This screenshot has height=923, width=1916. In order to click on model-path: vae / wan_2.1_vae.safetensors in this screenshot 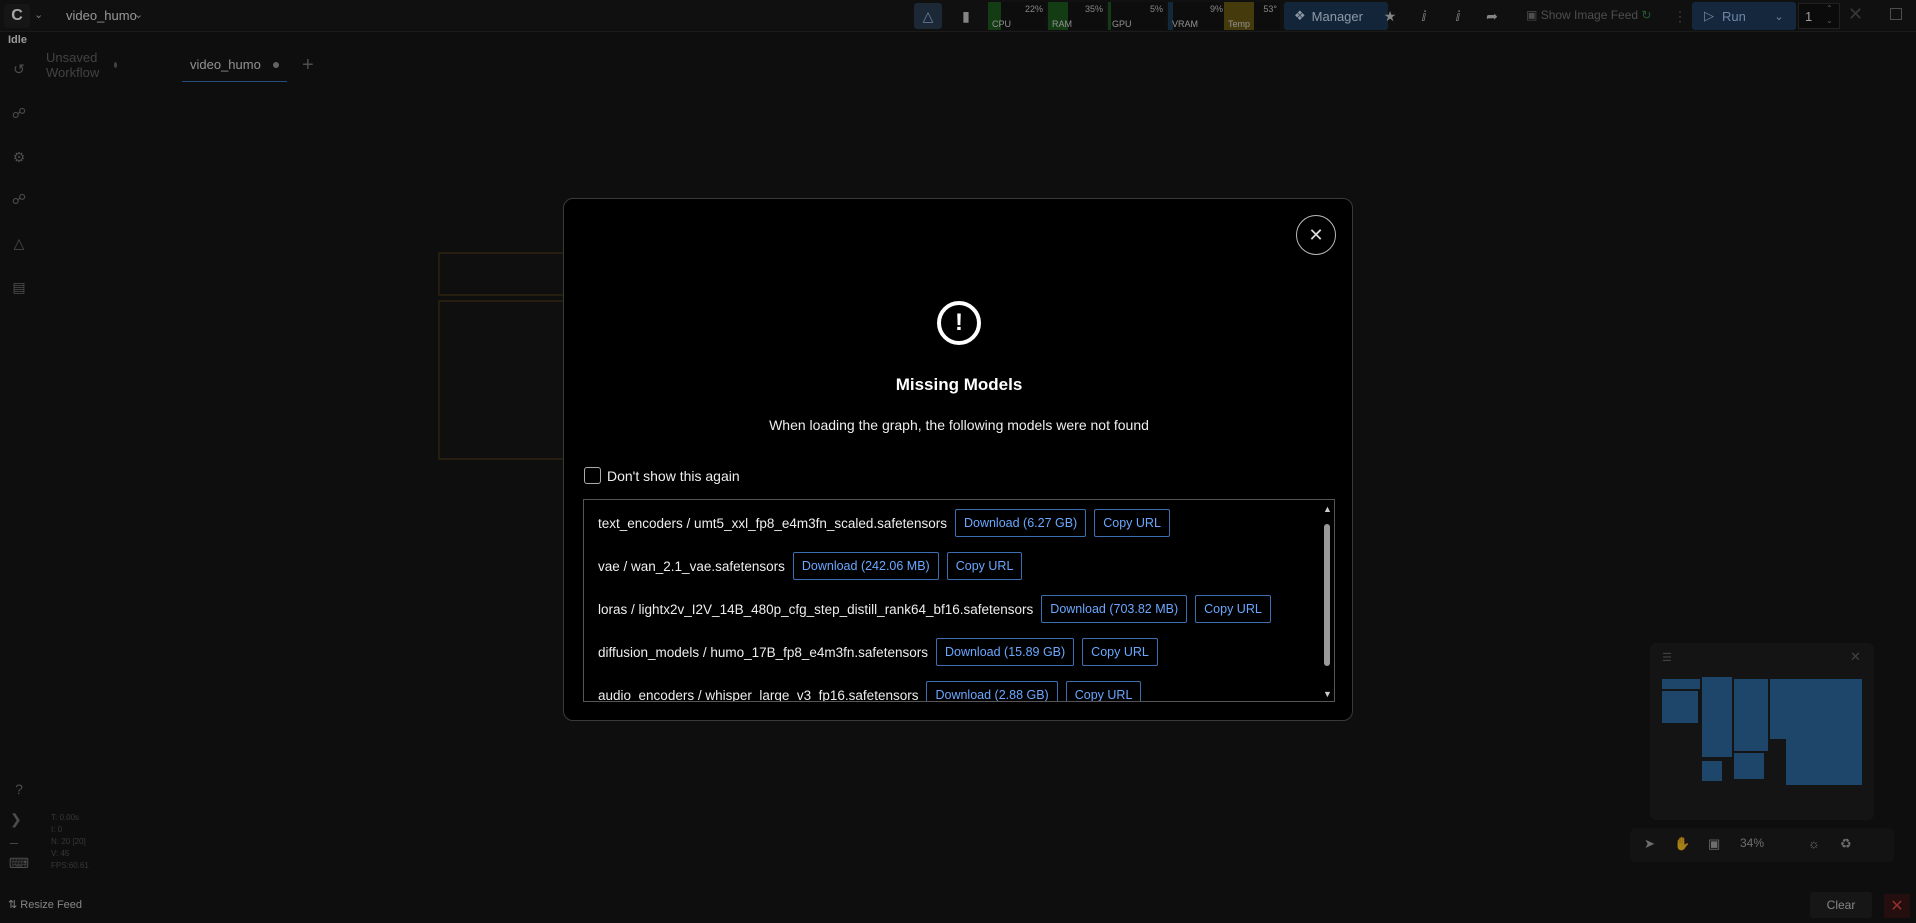, I will do `click(691, 566)`.